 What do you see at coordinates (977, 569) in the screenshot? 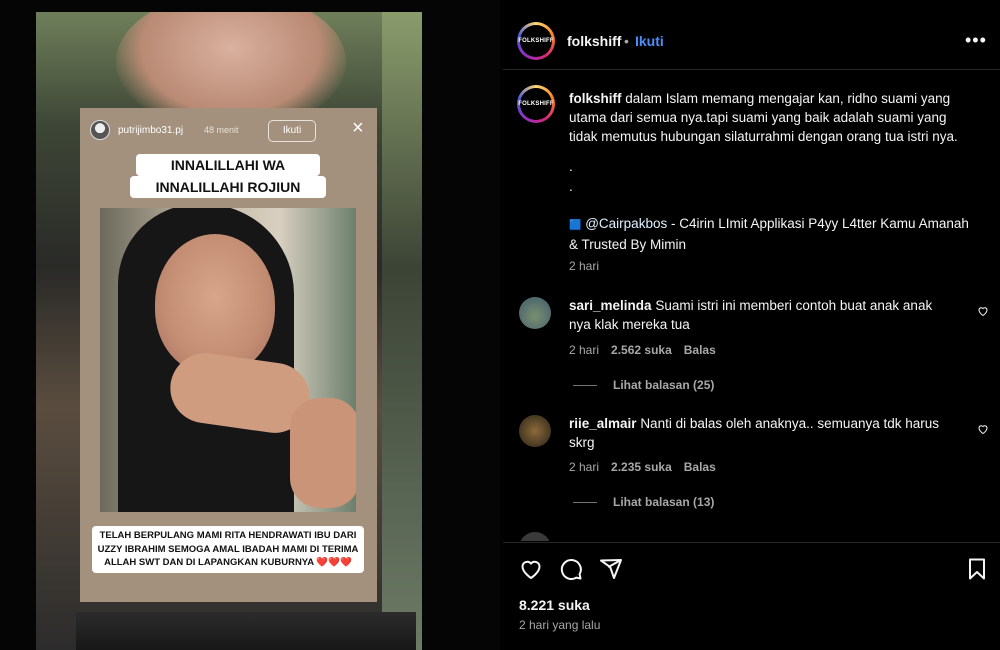
I see `bookmark-icon` at bounding box center [977, 569].